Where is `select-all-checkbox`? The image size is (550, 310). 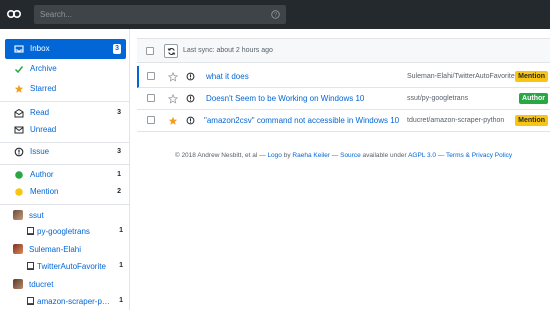
select-all-checkbox is located at coordinates (150, 51).